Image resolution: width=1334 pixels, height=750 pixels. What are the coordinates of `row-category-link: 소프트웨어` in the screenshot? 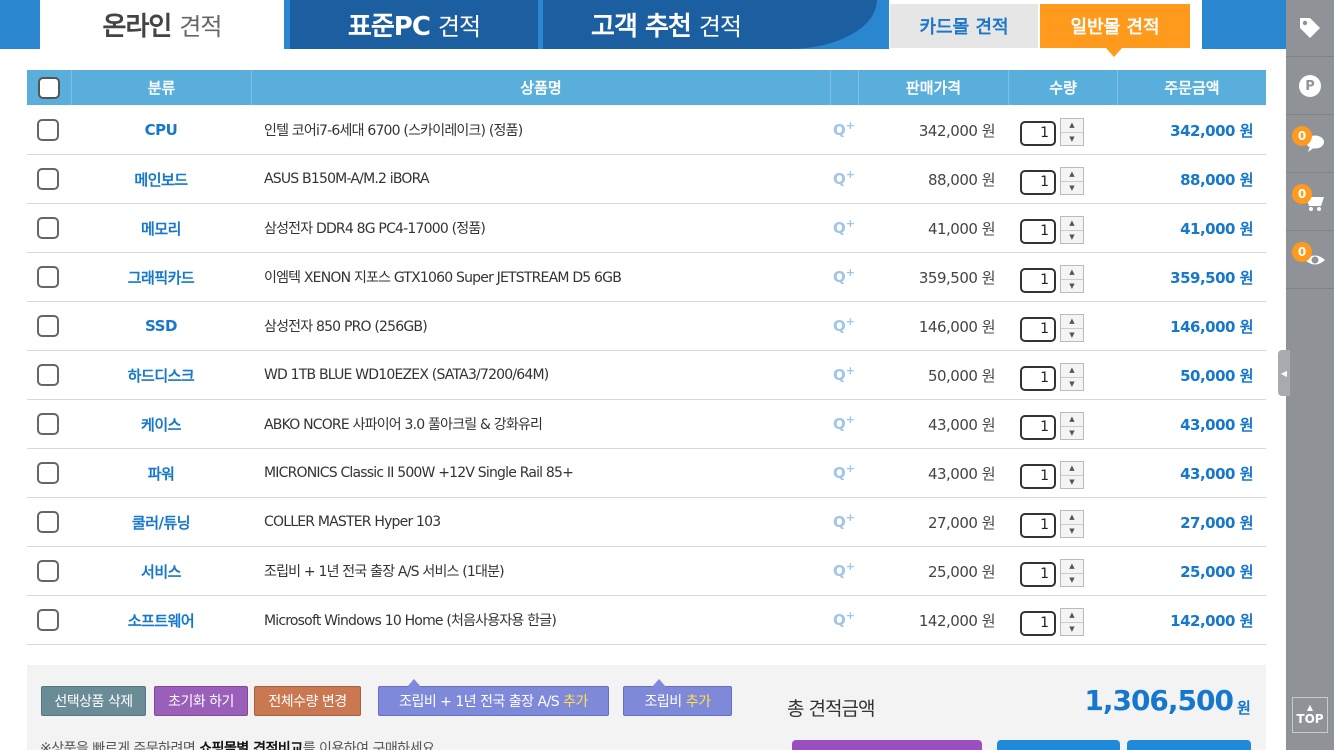 It's located at (161, 620).